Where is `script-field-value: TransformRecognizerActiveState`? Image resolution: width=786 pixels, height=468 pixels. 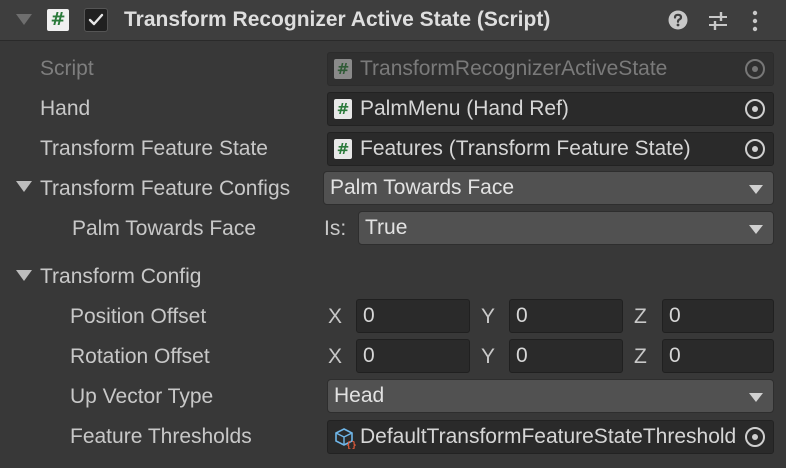
script-field-value: TransformRecognizerActiveState is located at coordinates (514, 68).